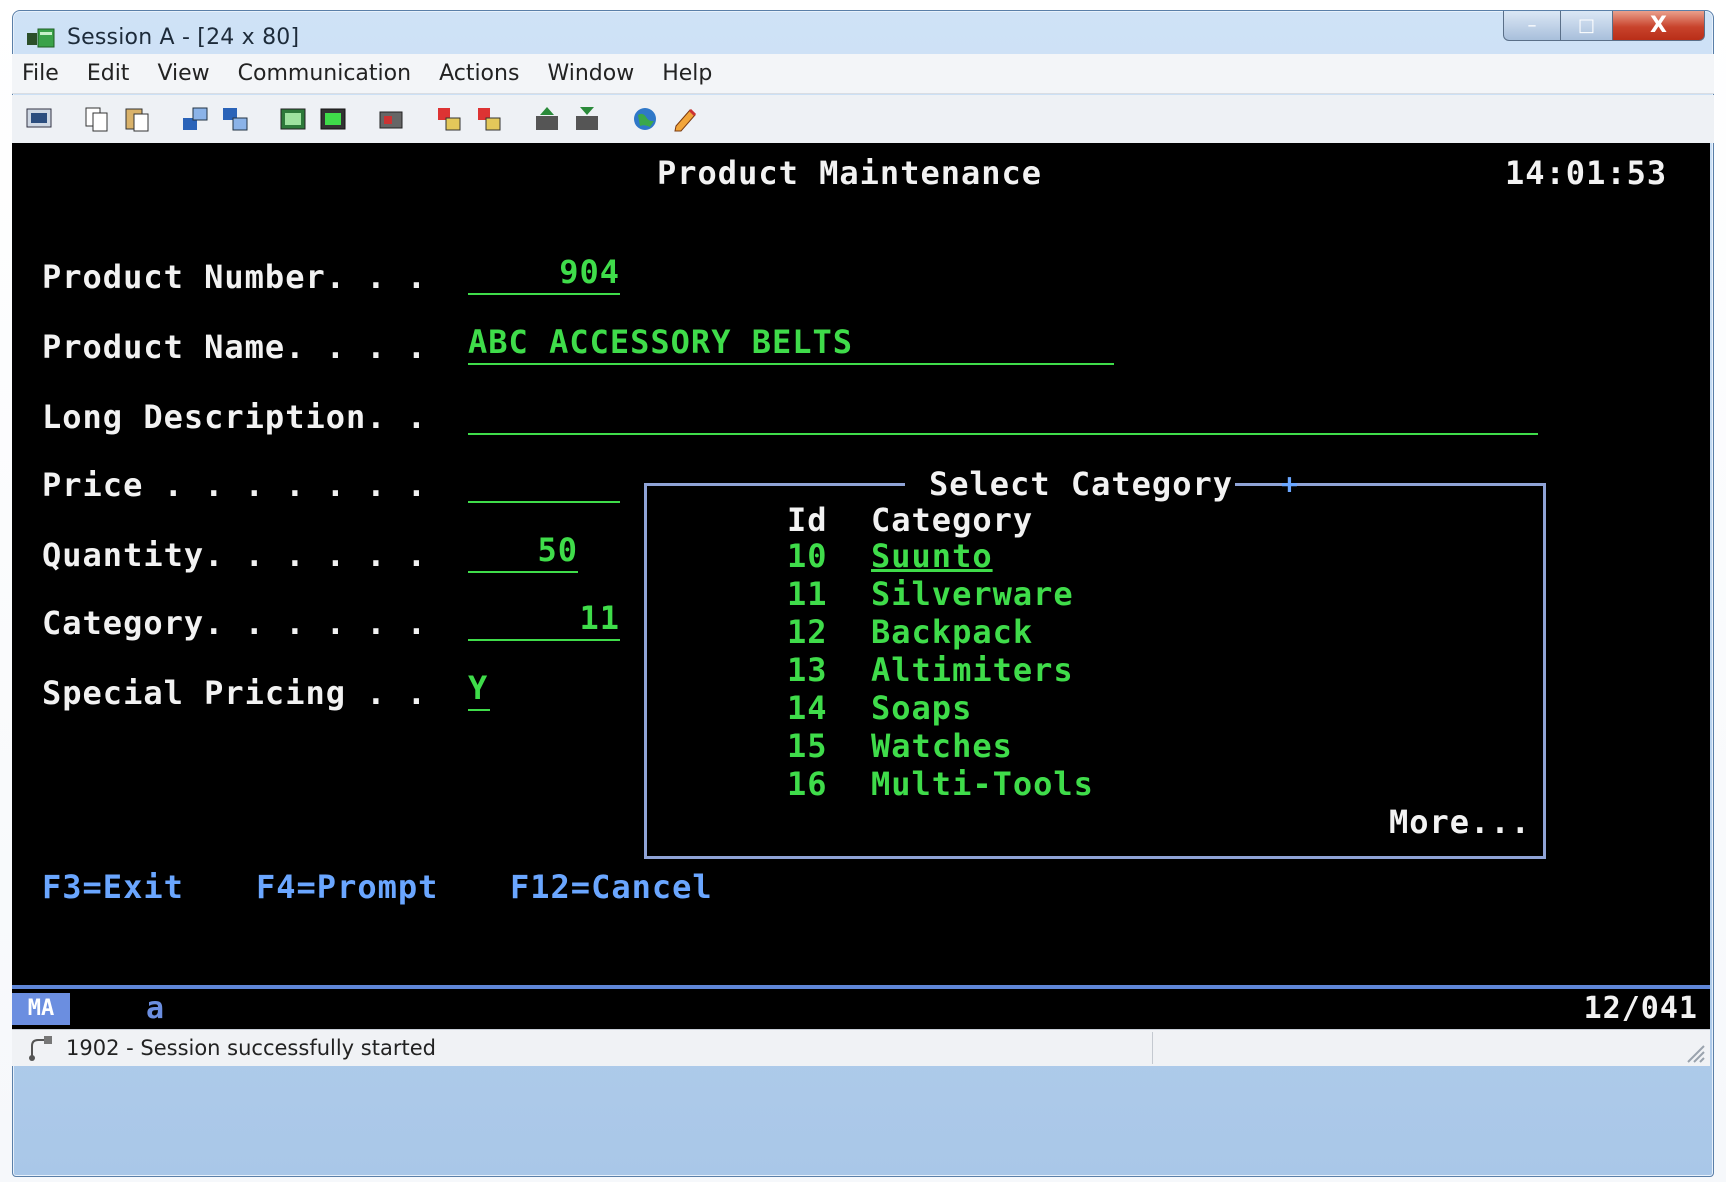 The height and width of the screenshot is (1182, 1726). I want to click on category-id: 14, so click(807, 708).